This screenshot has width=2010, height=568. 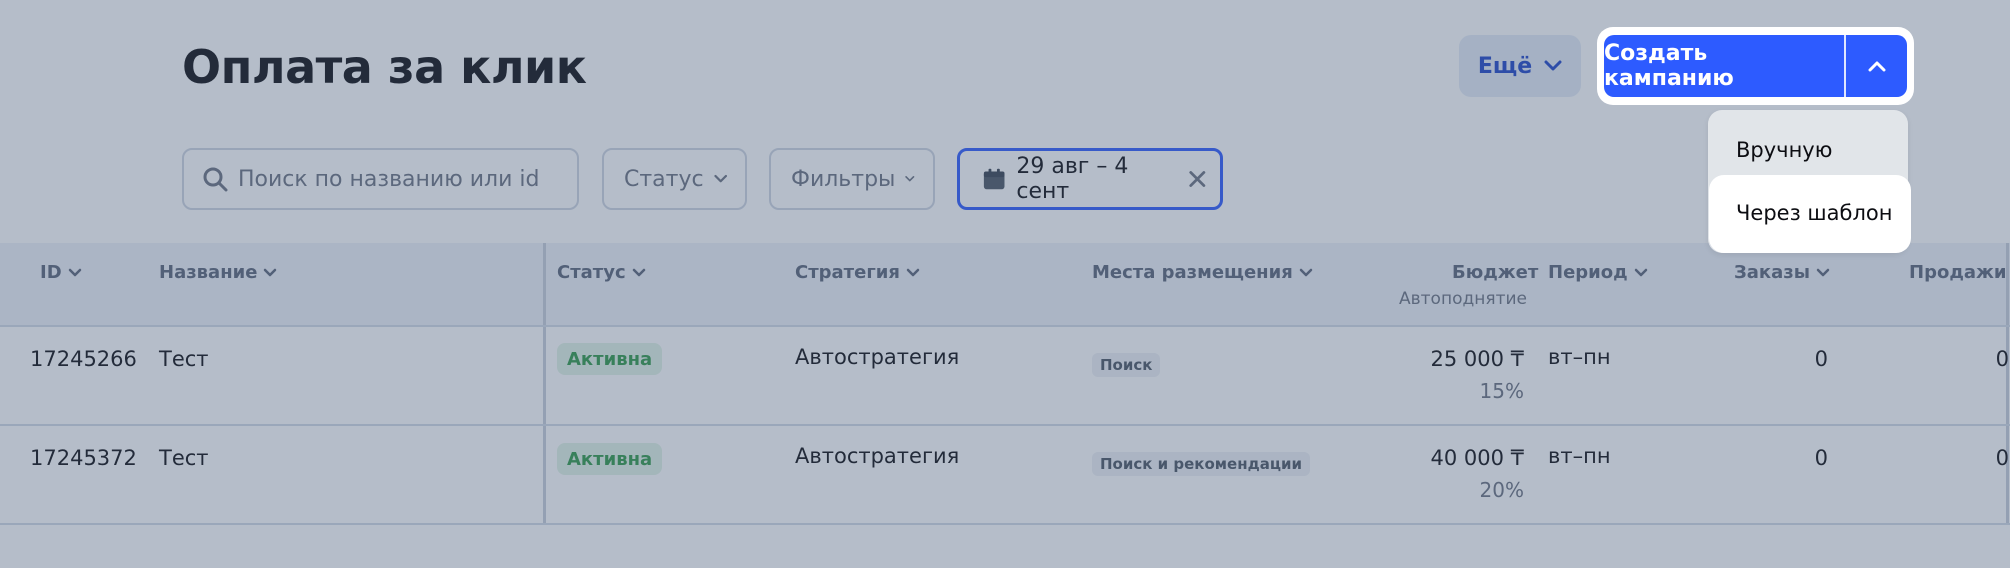 I want to click on menu-item-template: Через шаблон, so click(x=1814, y=213).